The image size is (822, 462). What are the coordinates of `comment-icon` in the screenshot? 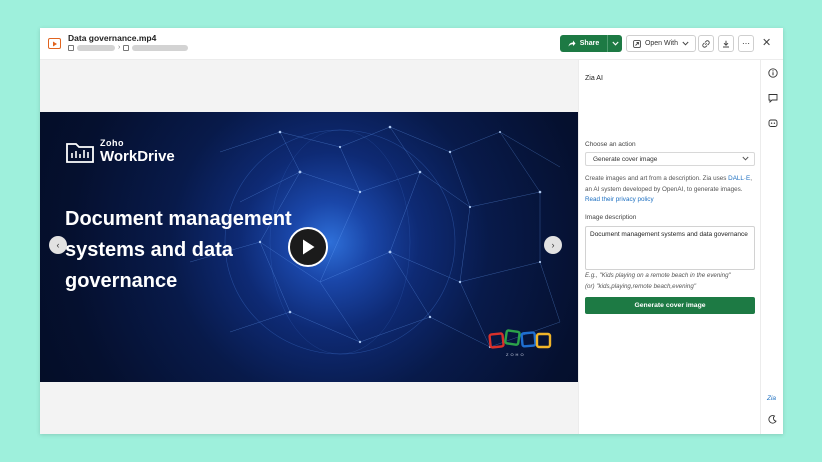 It's located at (772, 98).